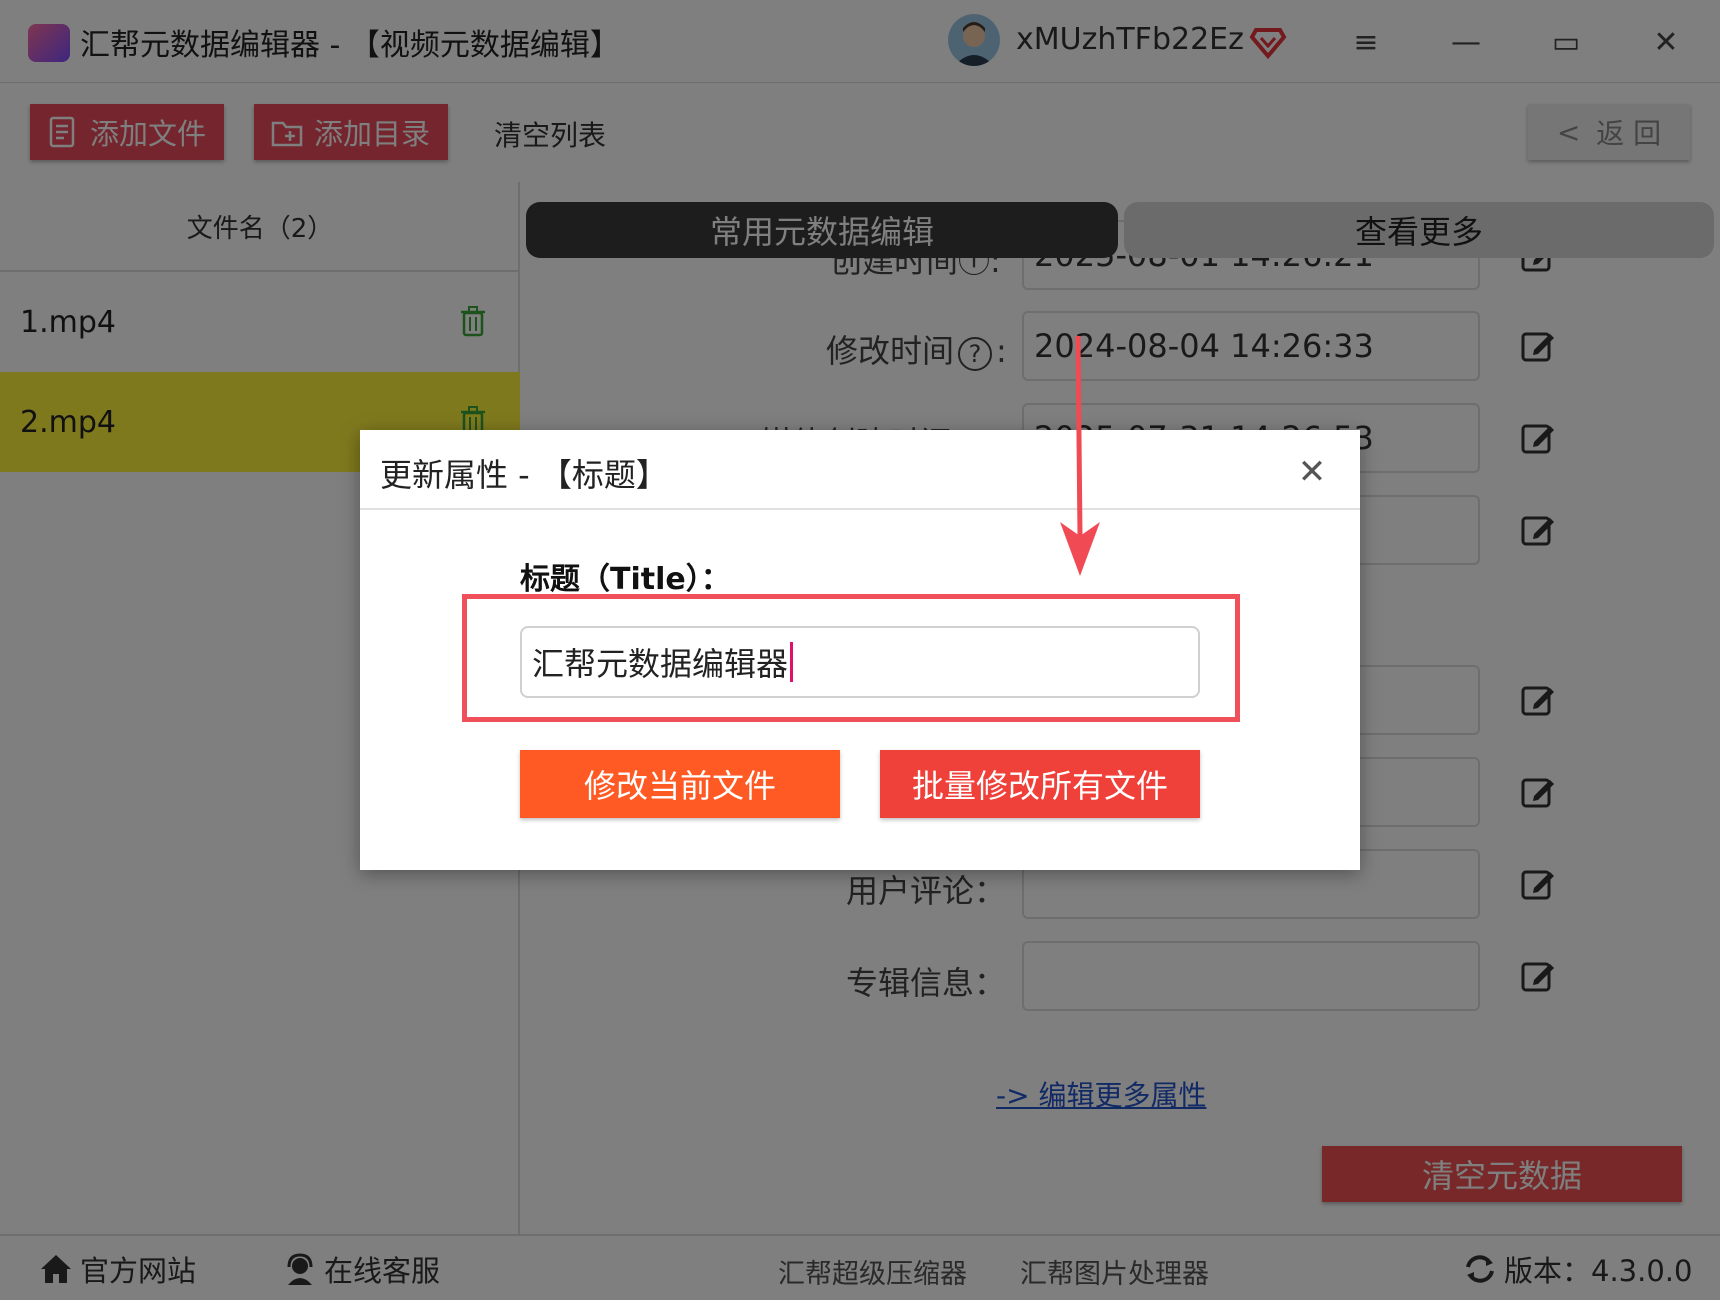  Describe the element at coordinates (1080, 456) in the screenshot. I see `annotation-arrow-icon` at that location.